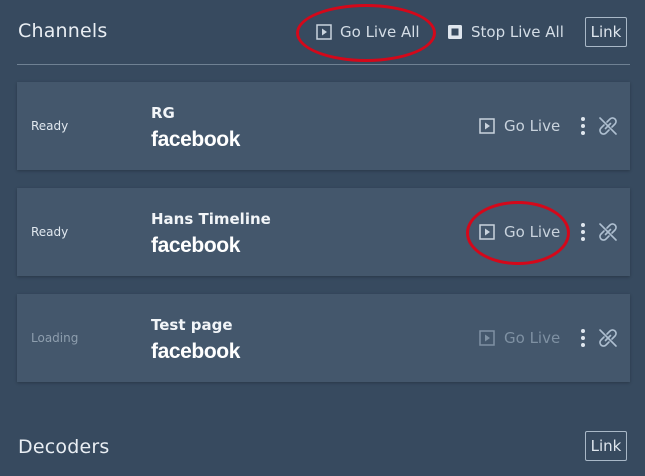  What do you see at coordinates (606, 32) in the screenshot?
I see `channels-link-button: Link` at bounding box center [606, 32].